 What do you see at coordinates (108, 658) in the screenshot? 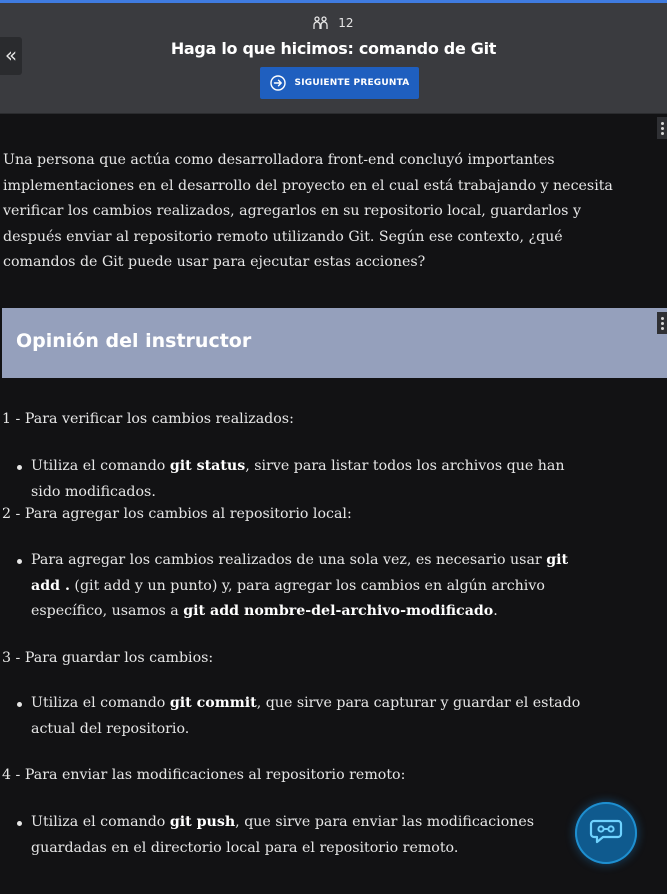
I see `step-label: 3 - Para guardar los cambios:` at bounding box center [108, 658].